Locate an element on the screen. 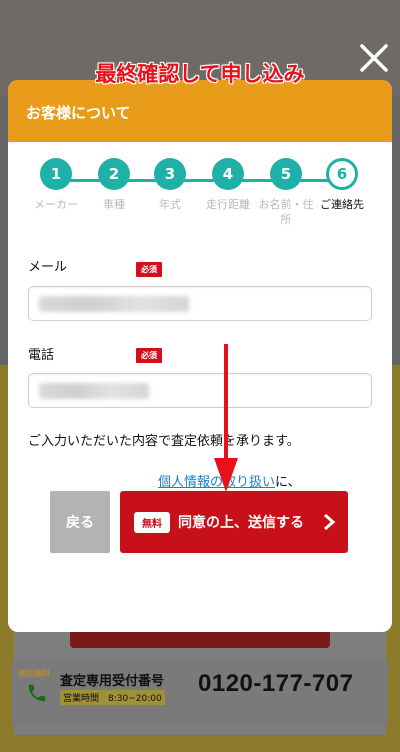  phone-value-redacted is located at coordinates (94, 391).